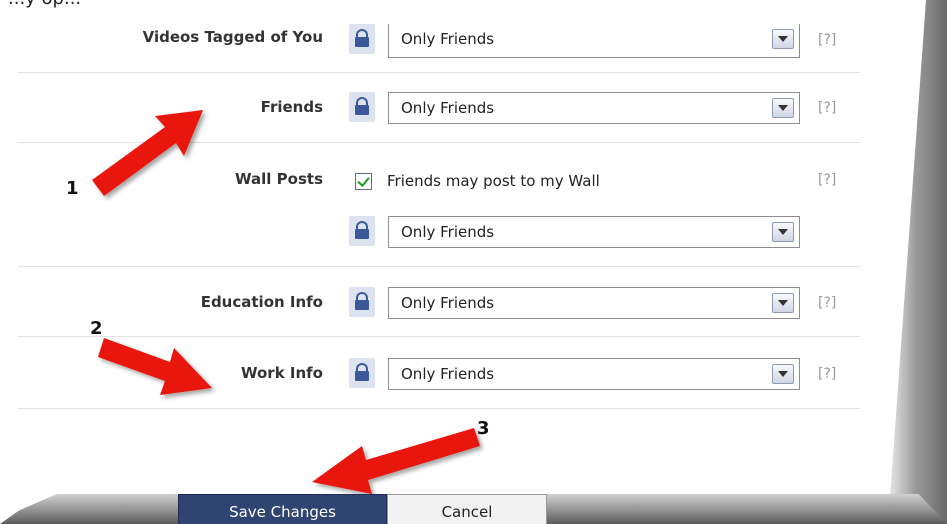 The height and width of the screenshot is (524, 947). Describe the element at coordinates (291, 107) in the screenshot. I see `row-label-friends: Friends` at that location.